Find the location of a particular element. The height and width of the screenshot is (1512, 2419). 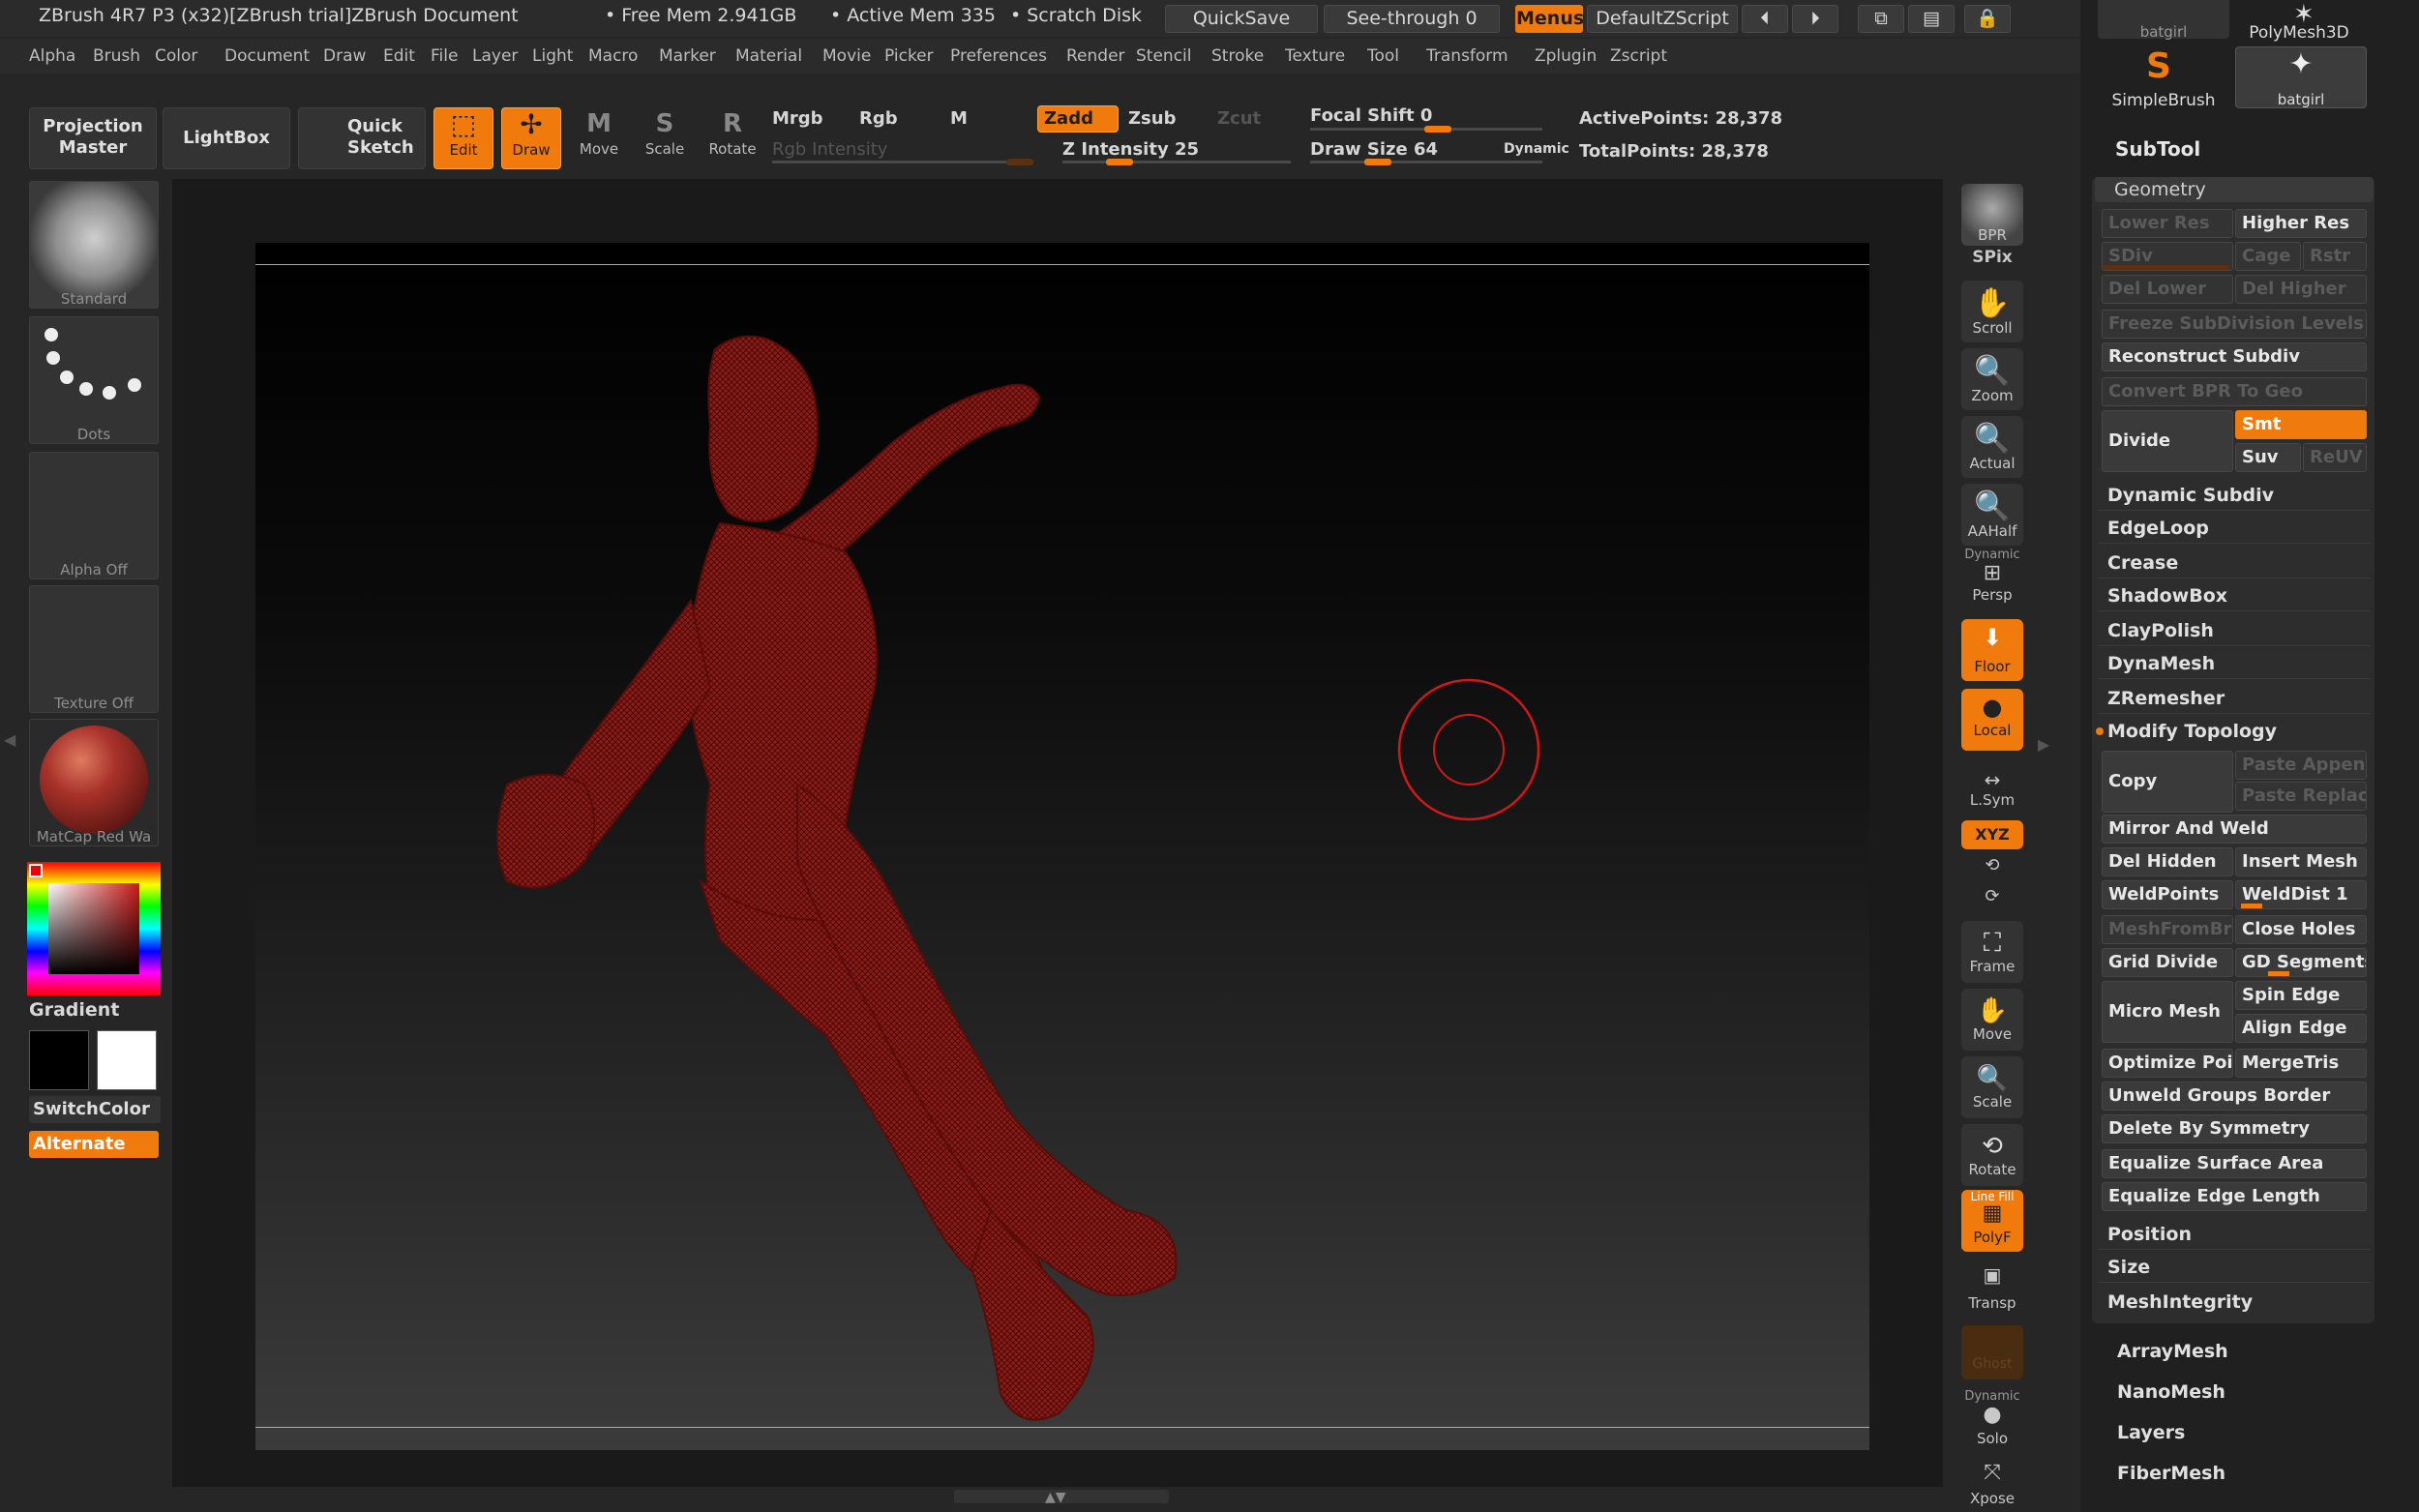

gd-segments-slider: GD Segments is located at coordinates (2301, 962).